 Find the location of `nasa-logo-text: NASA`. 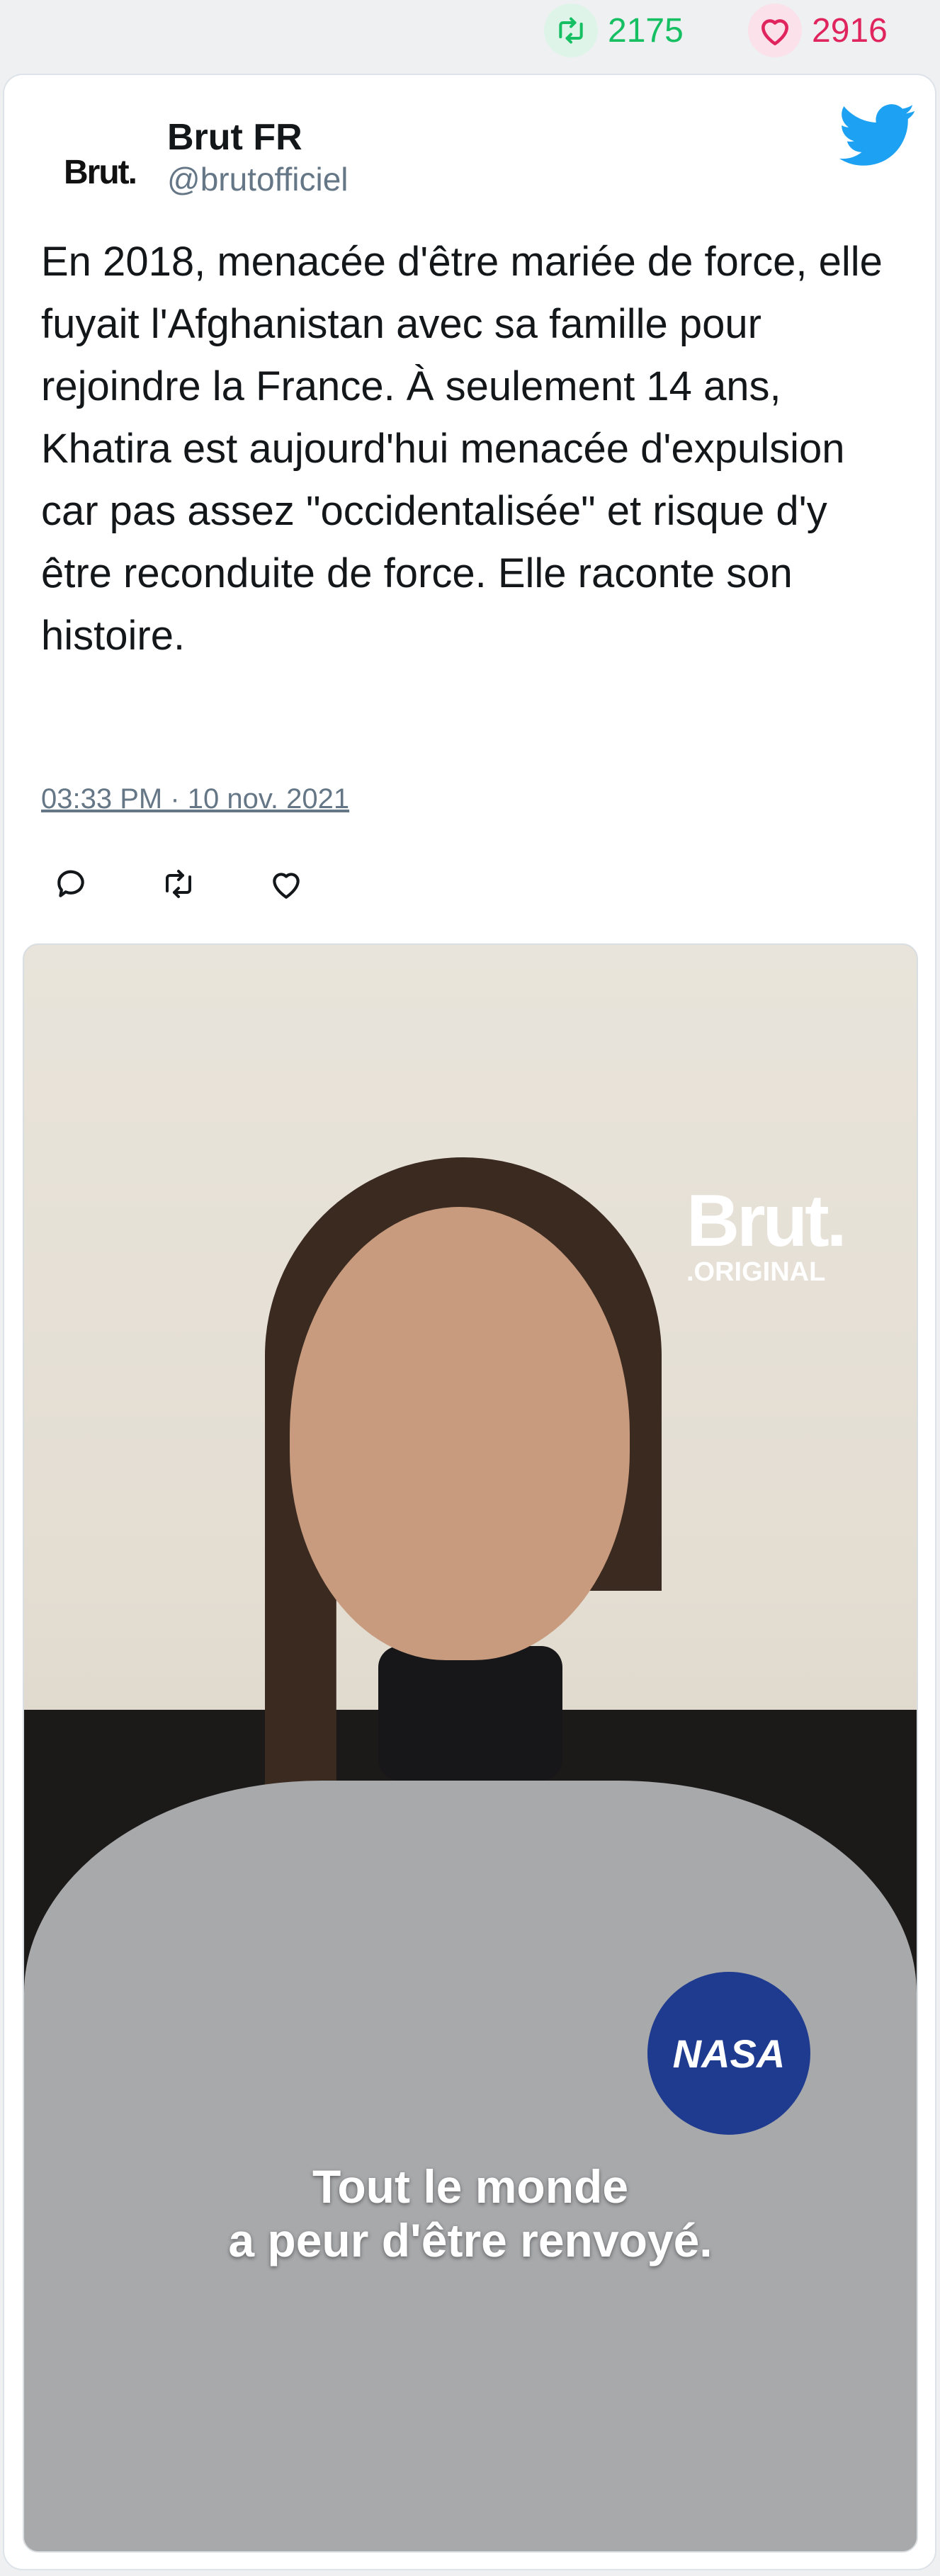

nasa-logo-text: NASA is located at coordinates (729, 2053).